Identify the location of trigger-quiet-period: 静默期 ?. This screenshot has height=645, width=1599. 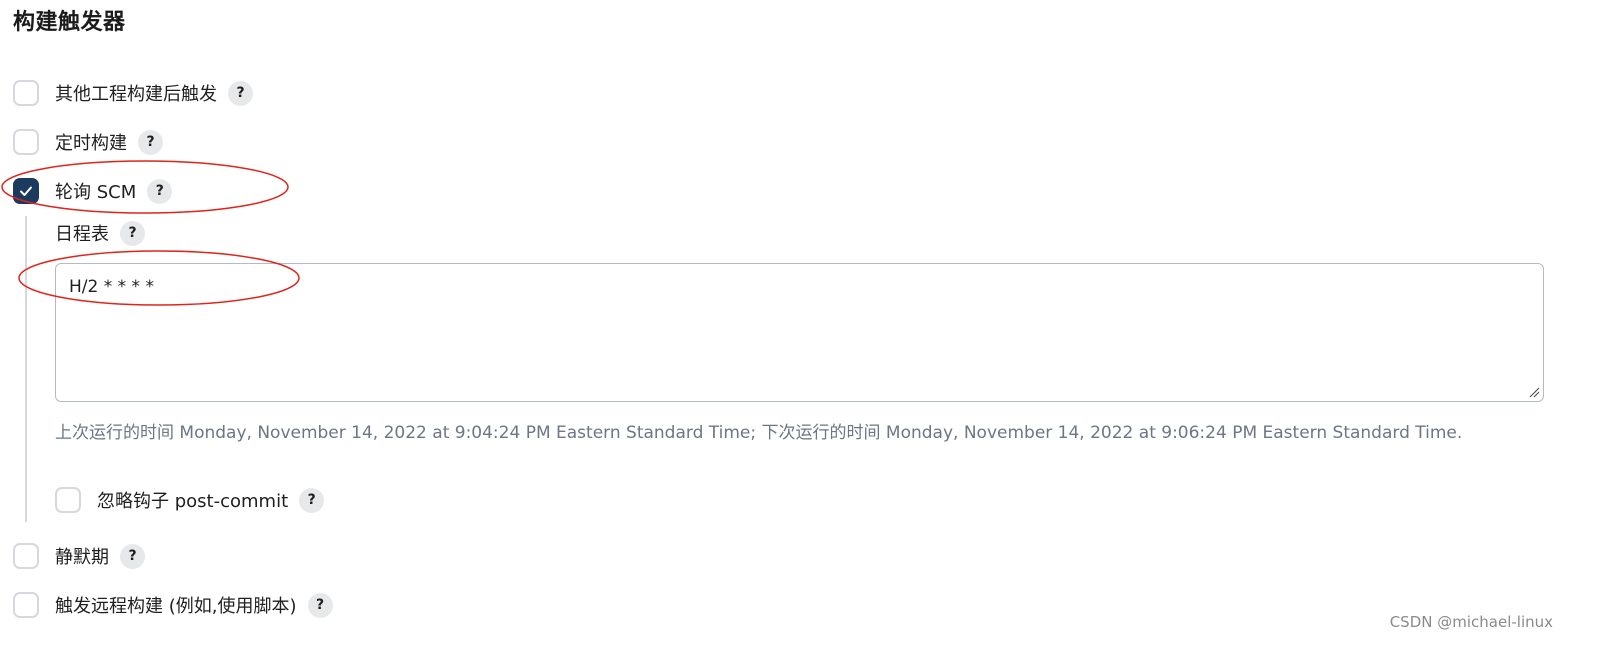
(79, 556).